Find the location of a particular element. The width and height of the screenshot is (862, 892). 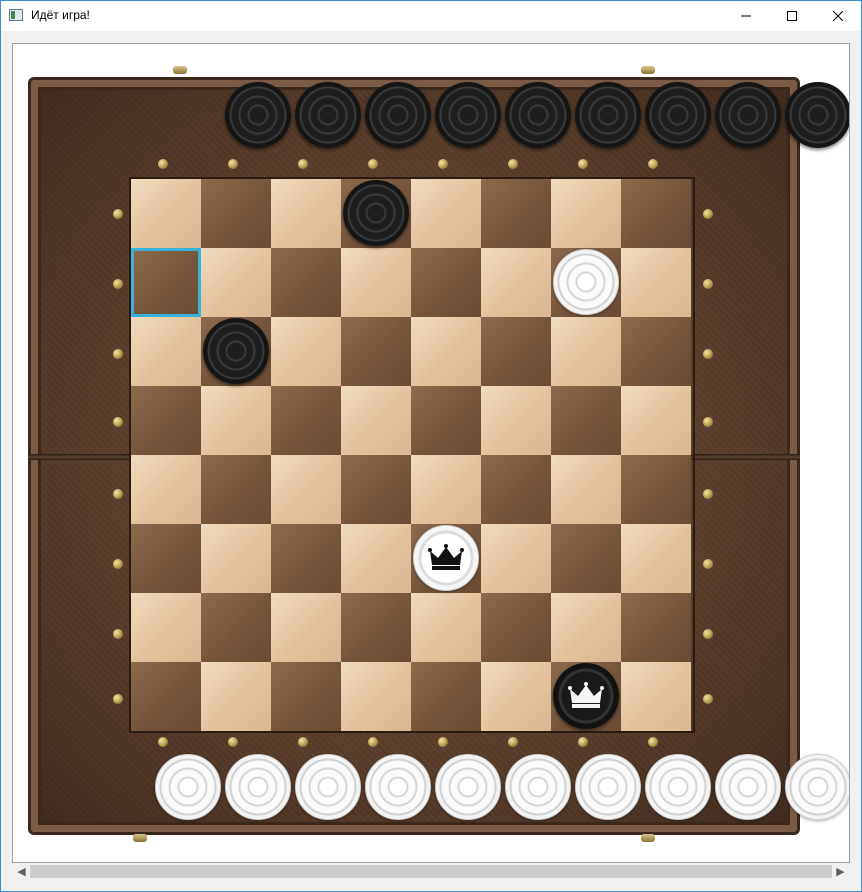

scroll-right-arrow-icon: ▶ is located at coordinates (840, 871).